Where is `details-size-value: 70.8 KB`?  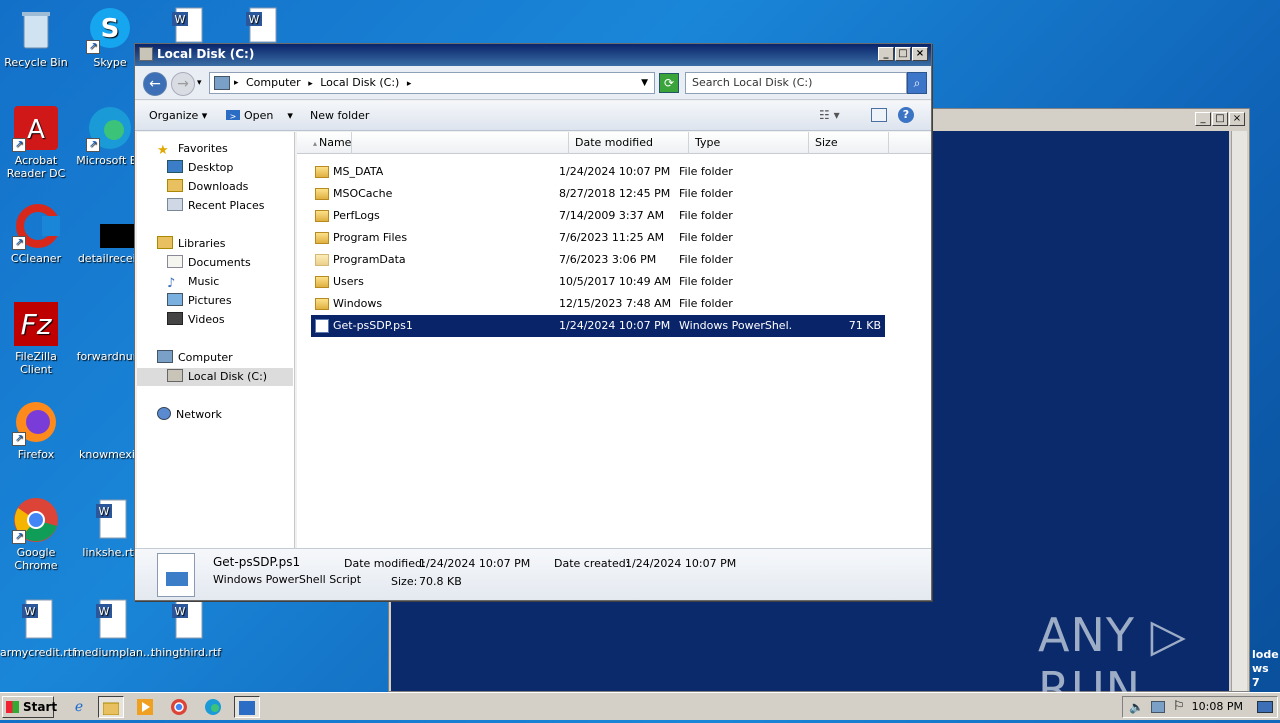 details-size-value: 70.8 KB is located at coordinates (440, 581).